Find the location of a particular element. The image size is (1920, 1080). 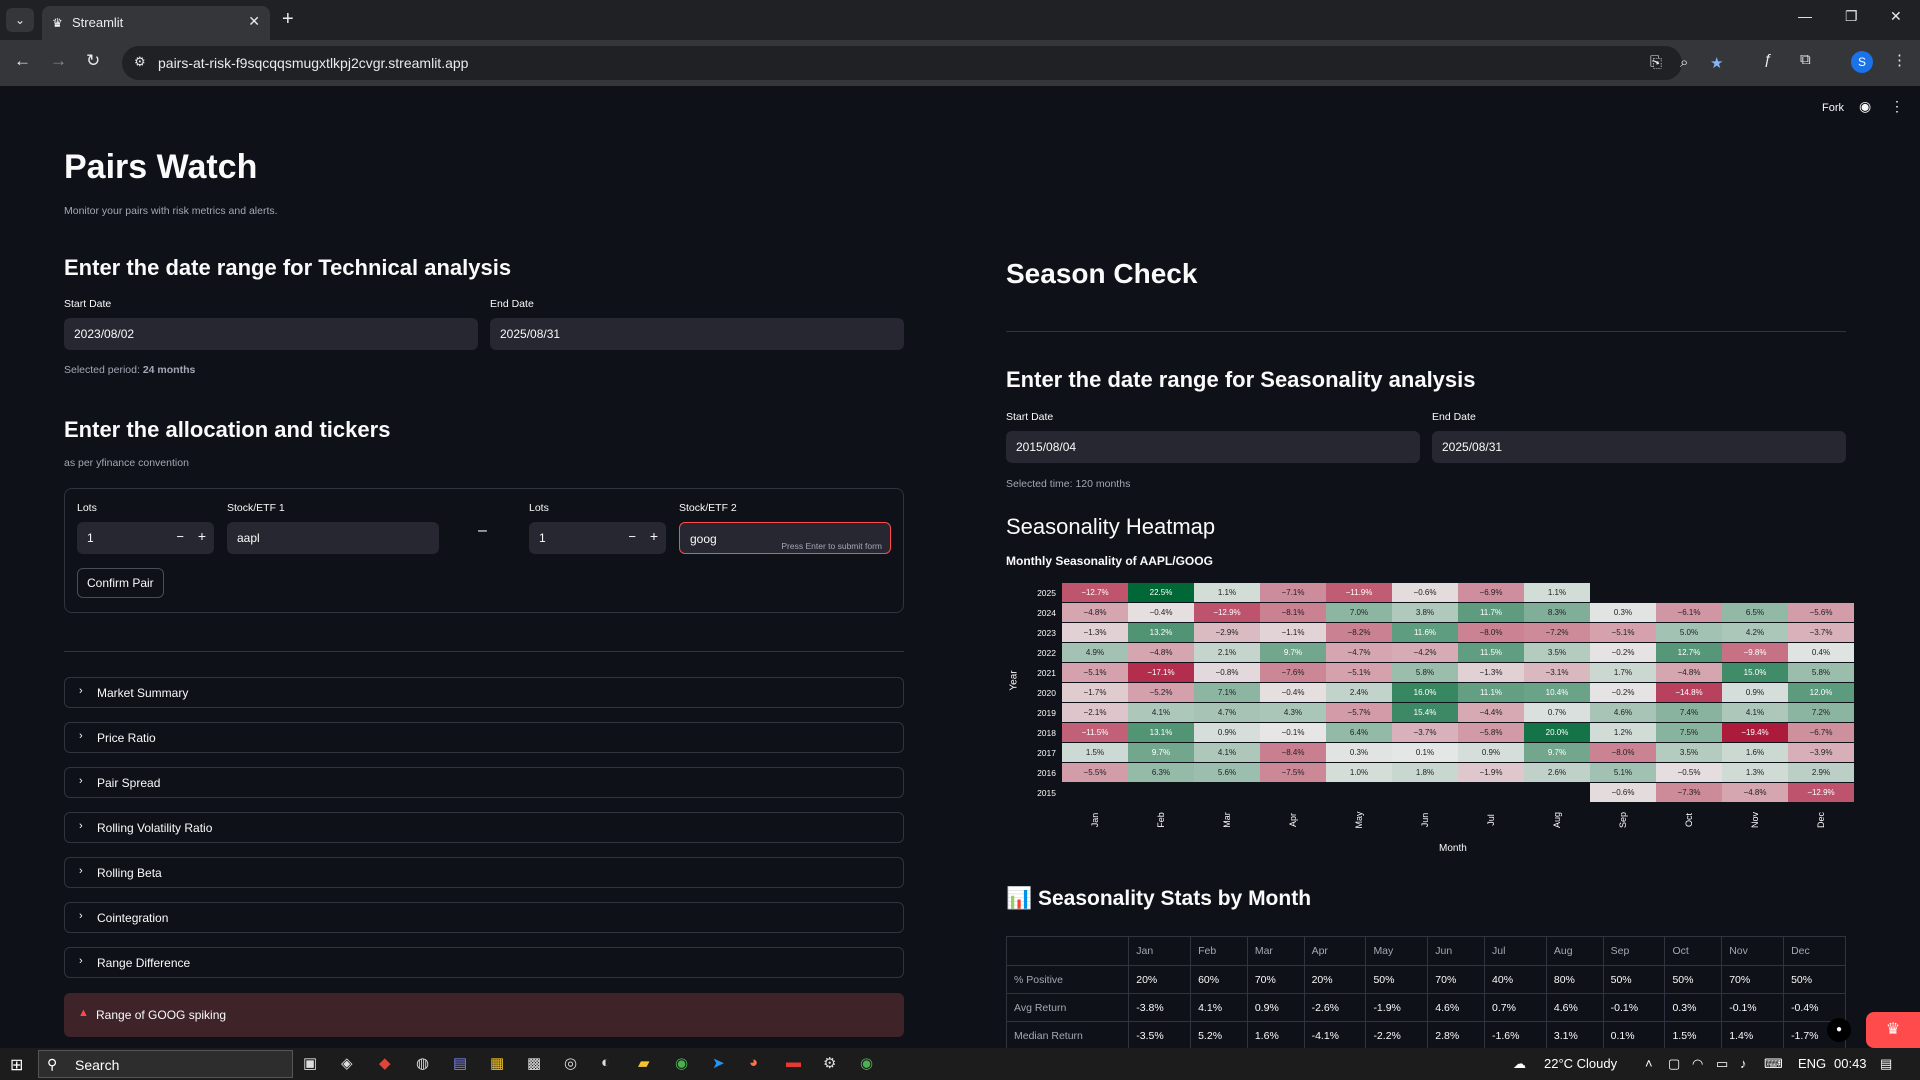

minimize-icon: — is located at coordinates (1805, 16).